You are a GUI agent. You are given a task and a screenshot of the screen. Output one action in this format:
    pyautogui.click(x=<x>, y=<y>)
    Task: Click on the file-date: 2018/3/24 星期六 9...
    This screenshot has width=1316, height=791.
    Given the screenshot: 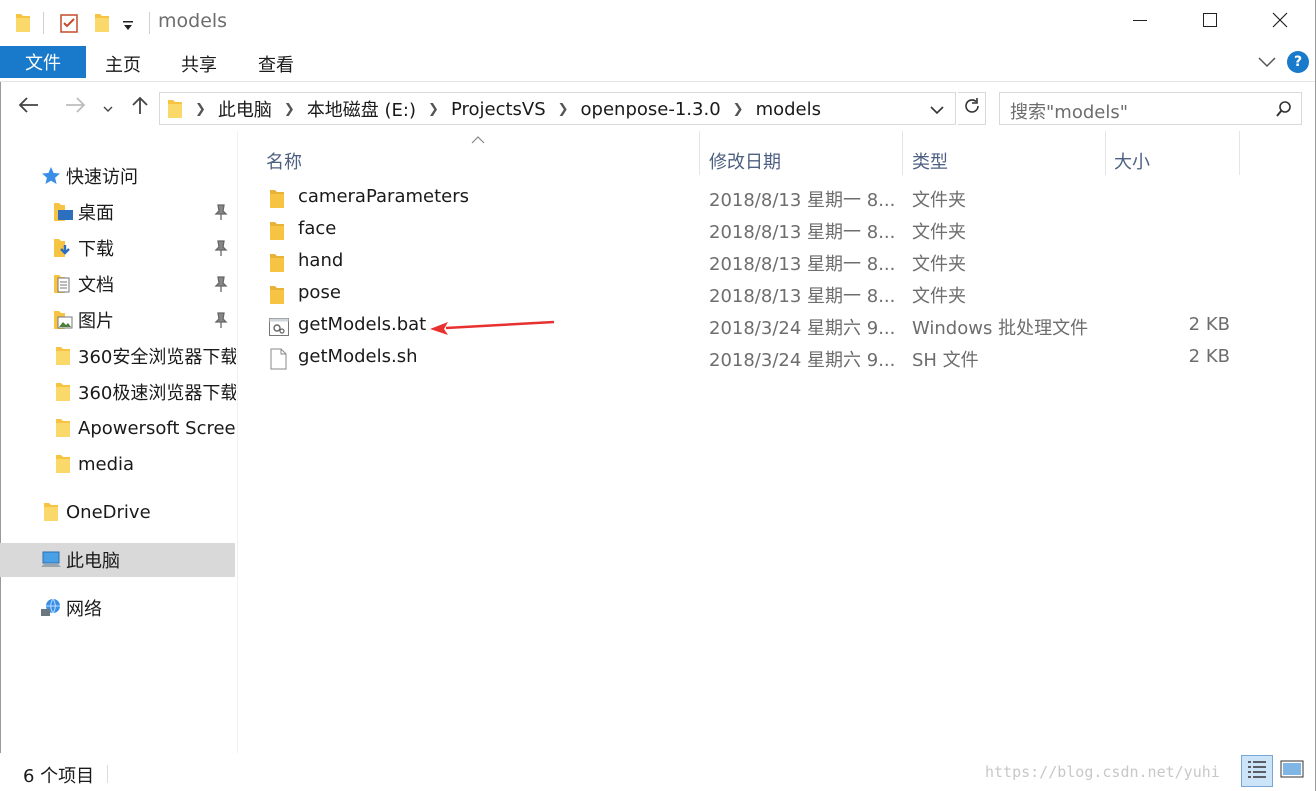 What is the action you would take?
    pyautogui.click(x=802, y=360)
    